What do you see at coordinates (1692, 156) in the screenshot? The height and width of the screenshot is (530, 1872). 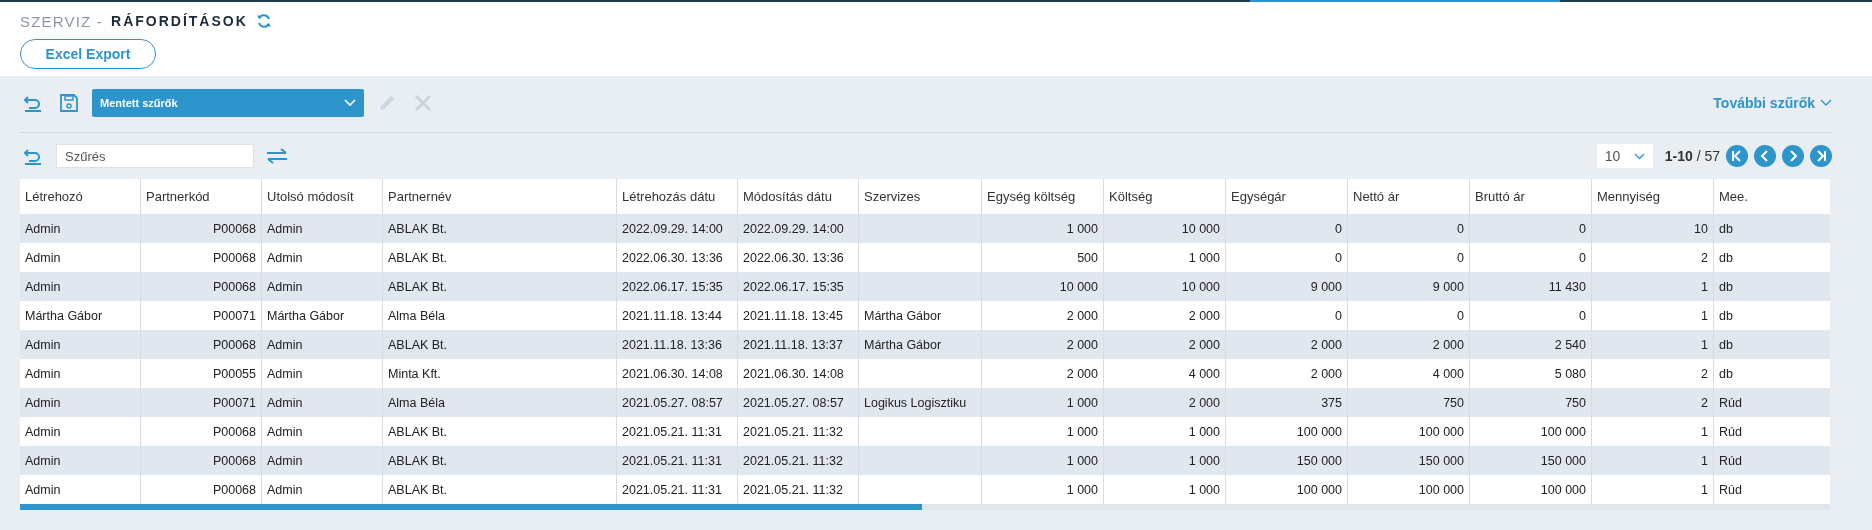 I see `page-range: 1-10 / 57` at bounding box center [1692, 156].